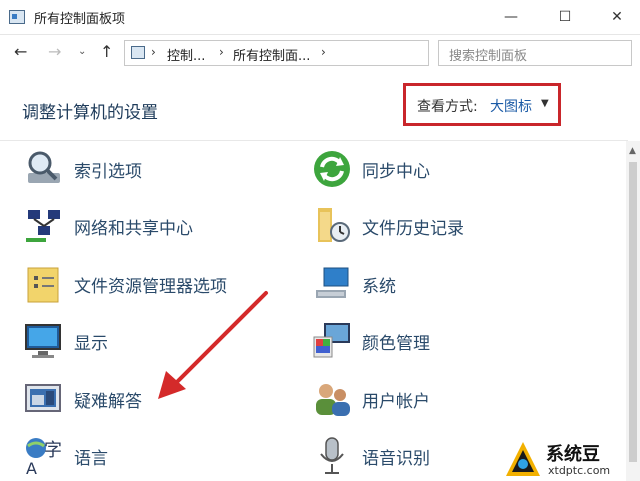 The width and height of the screenshot is (640, 481). I want to click on item-label: 疑难解答, so click(108, 402).